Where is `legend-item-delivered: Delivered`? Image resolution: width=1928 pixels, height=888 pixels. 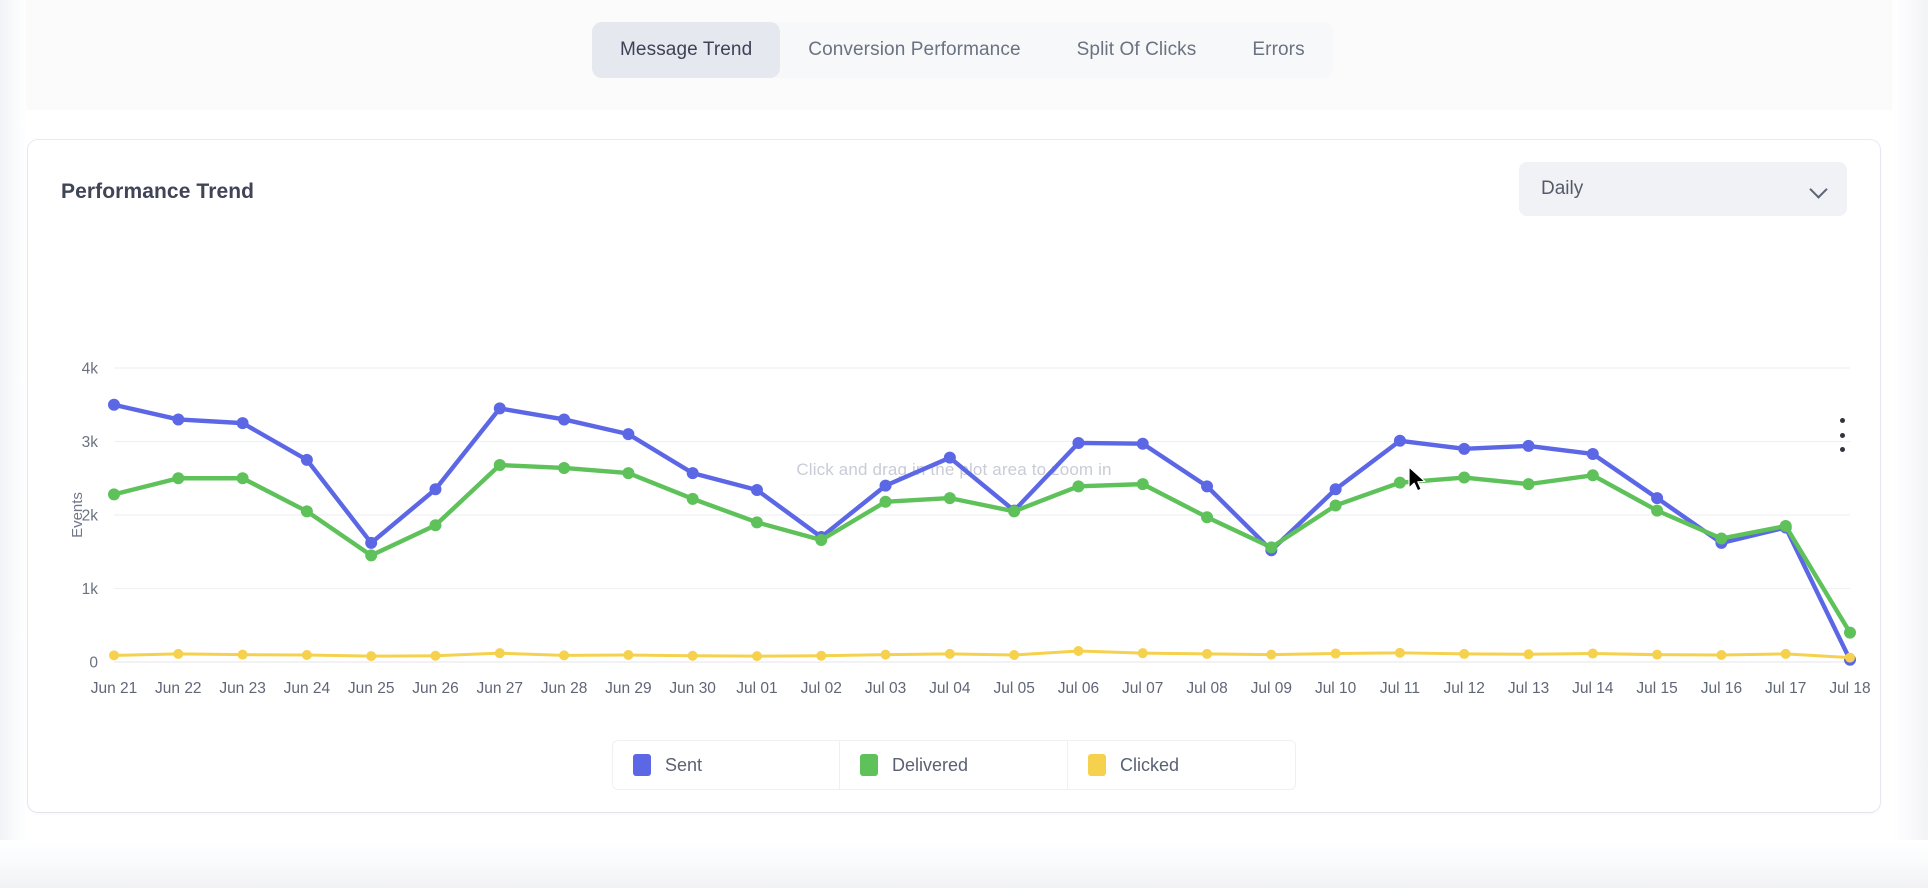 legend-item-delivered: Delivered is located at coordinates (954, 765).